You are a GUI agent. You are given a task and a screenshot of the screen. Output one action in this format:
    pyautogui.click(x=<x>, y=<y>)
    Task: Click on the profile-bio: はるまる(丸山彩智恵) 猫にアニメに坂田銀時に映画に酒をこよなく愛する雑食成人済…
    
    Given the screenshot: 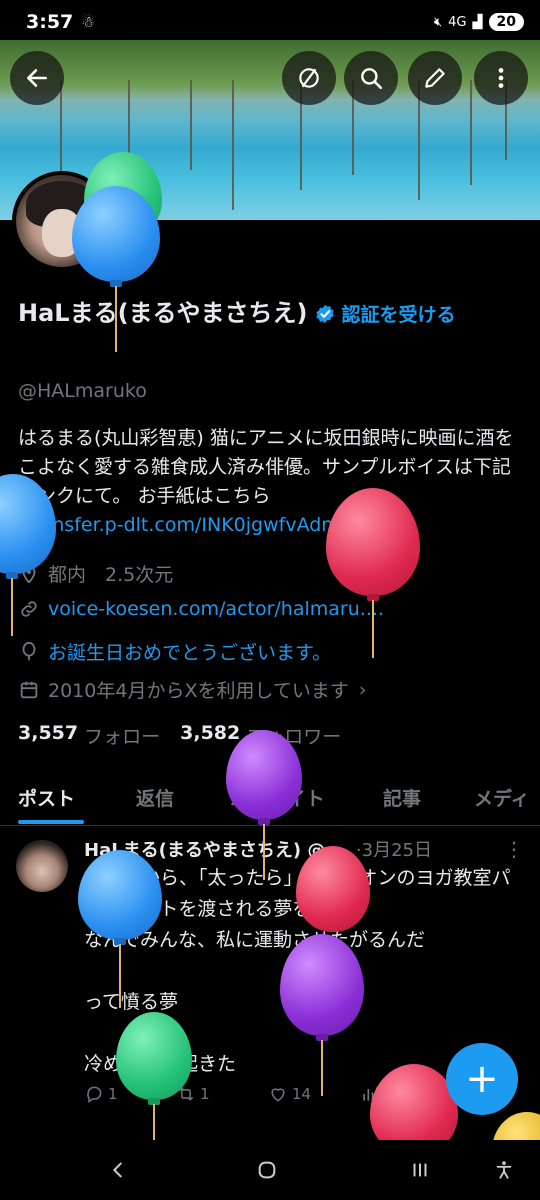 What is the action you would take?
    pyautogui.click(x=270, y=482)
    